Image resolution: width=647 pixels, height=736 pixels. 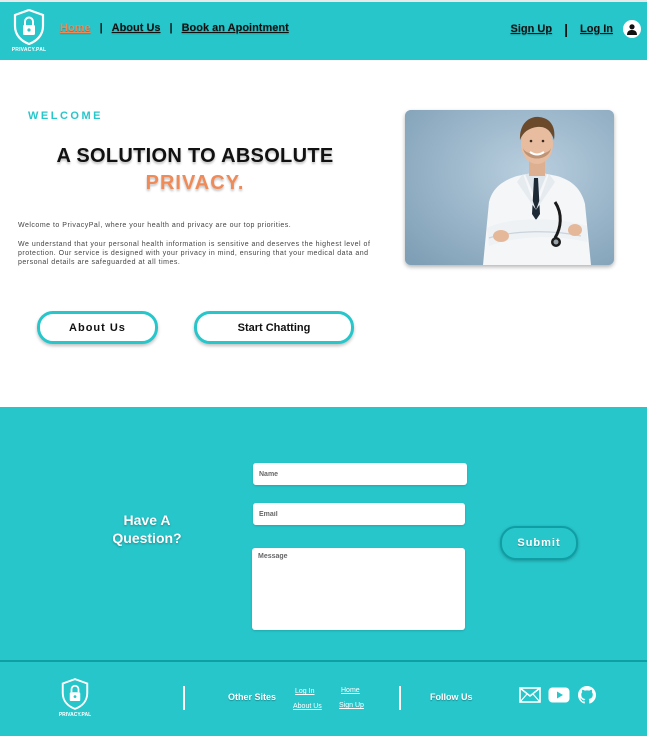 I want to click on footer-brand-name: PRIVACY.PAL, so click(x=75, y=715).